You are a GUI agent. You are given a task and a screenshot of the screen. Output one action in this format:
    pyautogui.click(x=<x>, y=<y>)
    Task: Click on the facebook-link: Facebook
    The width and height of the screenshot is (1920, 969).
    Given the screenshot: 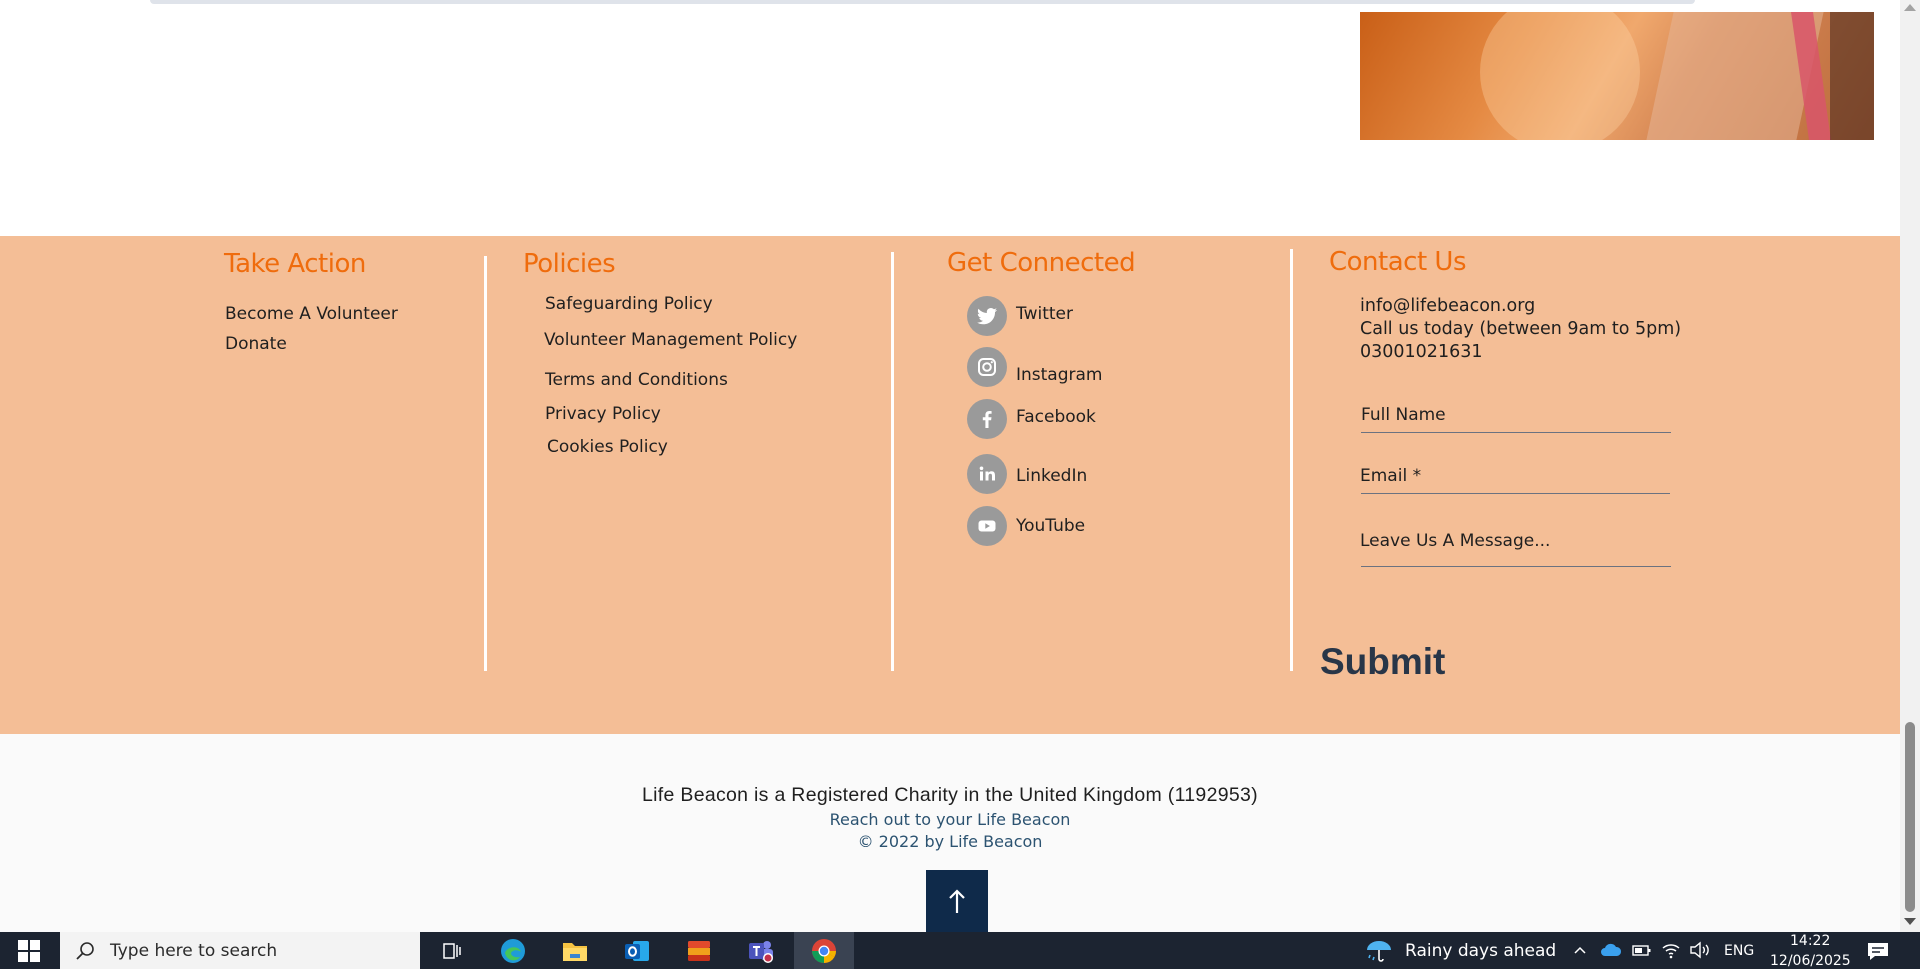 What is the action you would take?
    pyautogui.click(x=1056, y=417)
    